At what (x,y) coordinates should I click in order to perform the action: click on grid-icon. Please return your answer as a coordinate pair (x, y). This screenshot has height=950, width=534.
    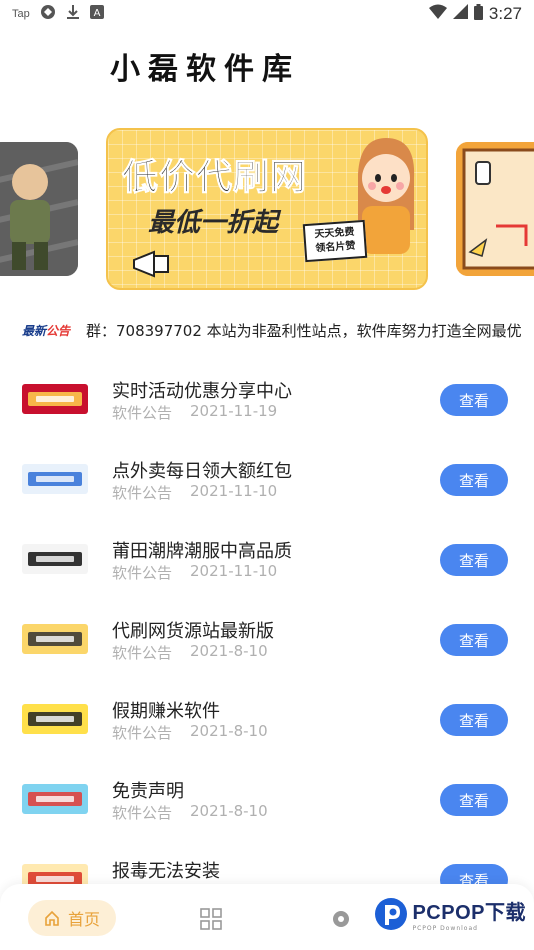
    Looking at the image, I should click on (211, 919).